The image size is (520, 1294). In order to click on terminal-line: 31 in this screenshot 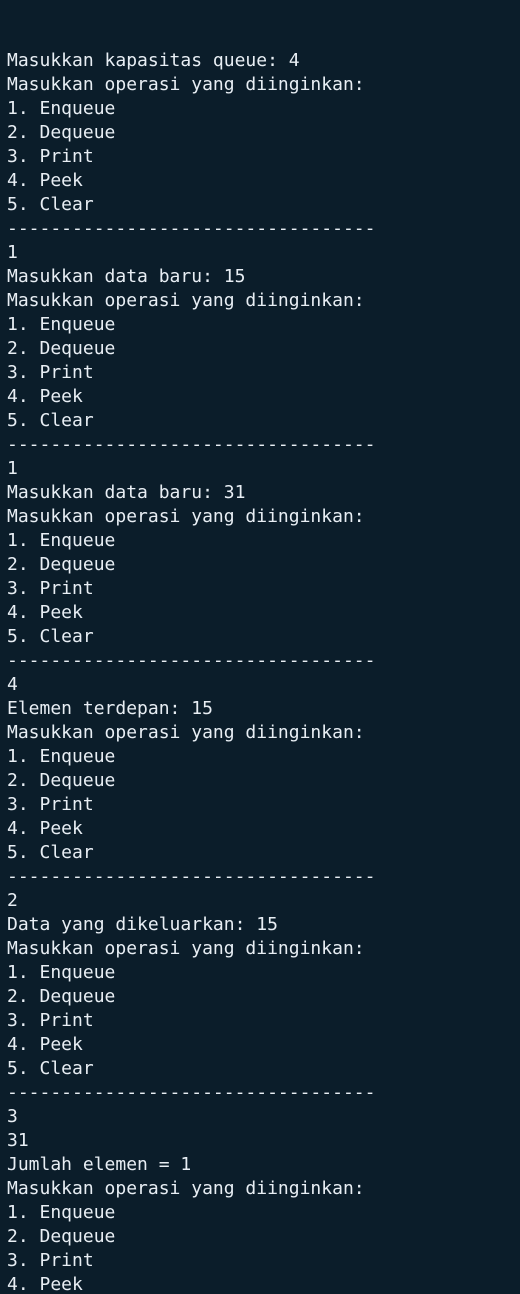, I will do `click(18, 1140)`.